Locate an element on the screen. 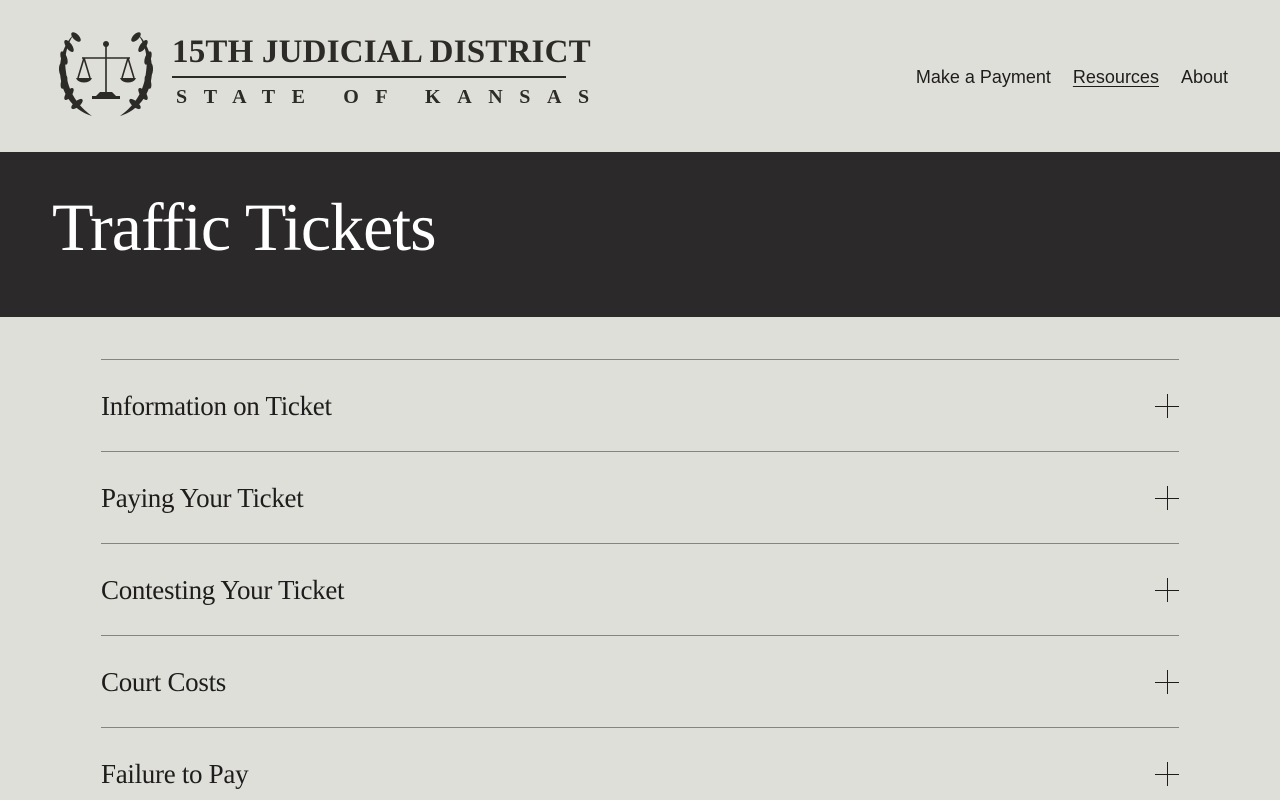  accordion-item-label: Paying Your Ticket is located at coordinates (202, 498).